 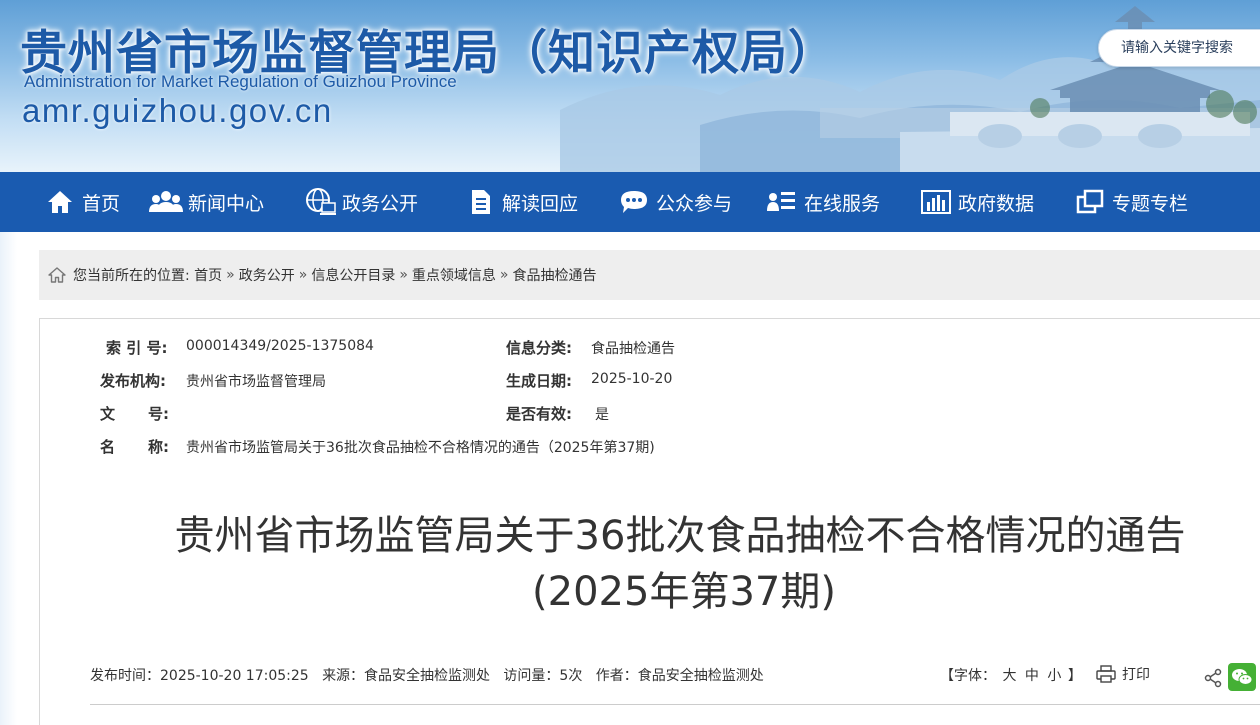 I want to click on document-title-line2: (2025年第37期), so click(x=684, y=592).